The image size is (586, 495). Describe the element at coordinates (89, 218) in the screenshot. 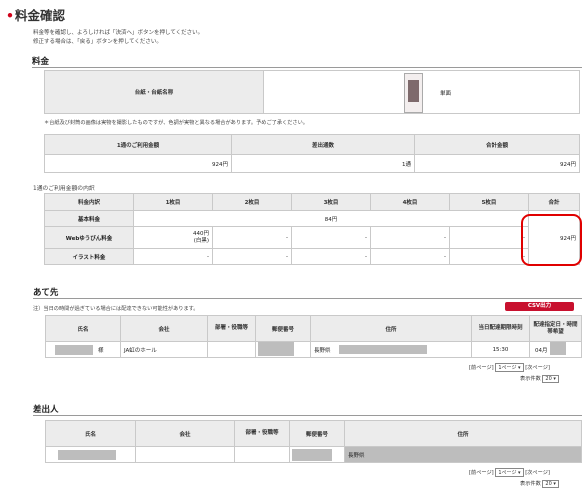

I see `row-basic-label: 基本料金` at that location.